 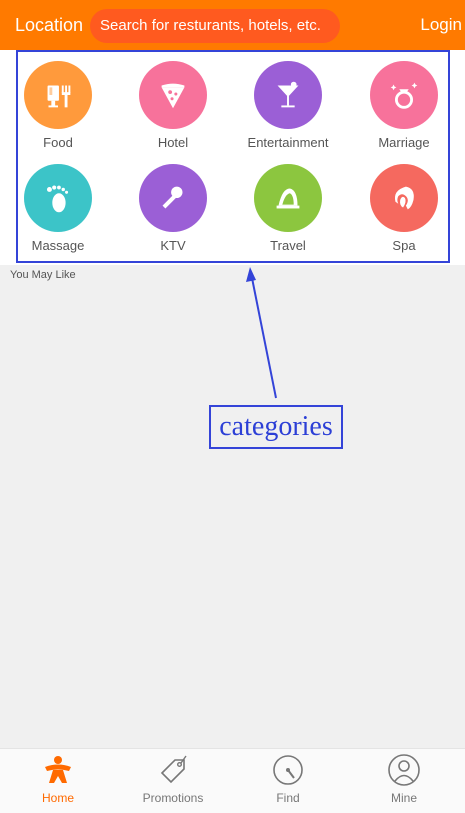 I want to click on tab-label: Promotions, so click(x=173, y=798).